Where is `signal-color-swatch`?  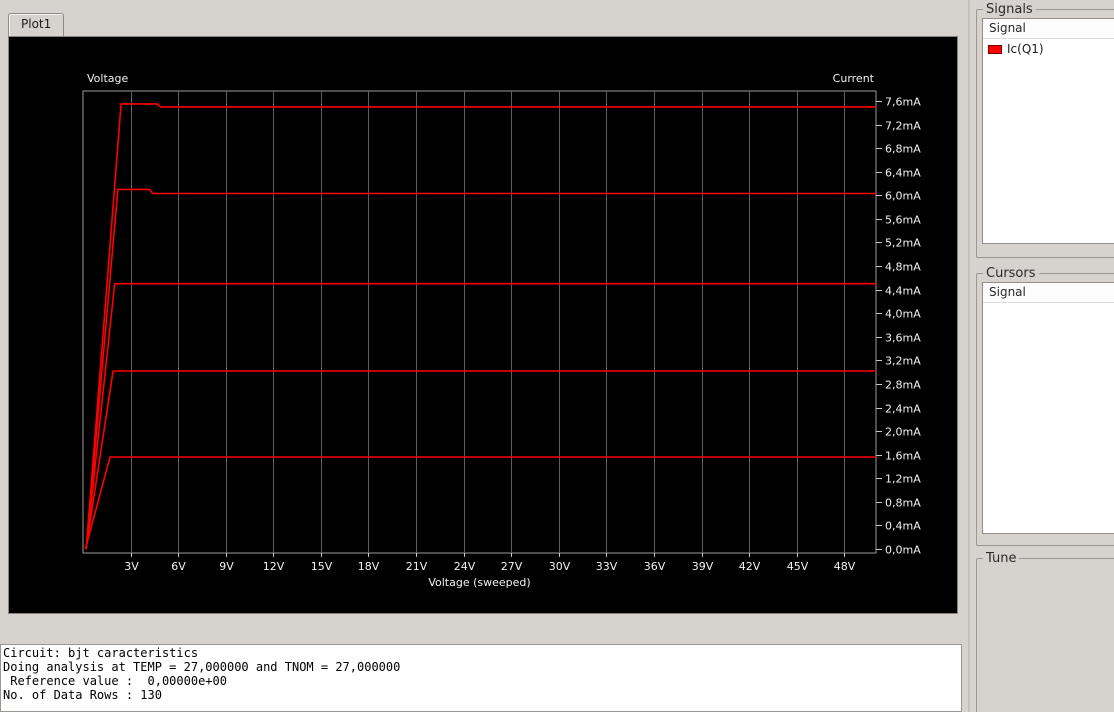 signal-color-swatch is located at coordinates (995, 49).